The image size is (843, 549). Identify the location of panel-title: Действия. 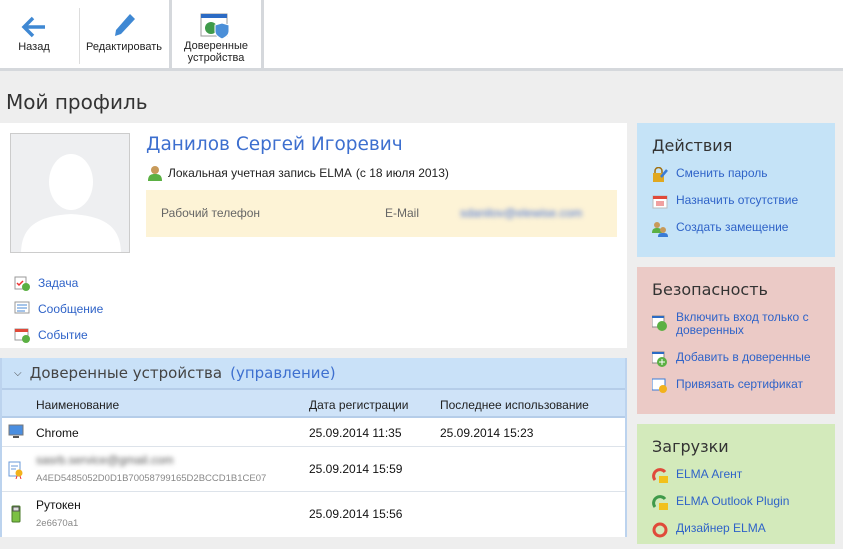
(692, 145).